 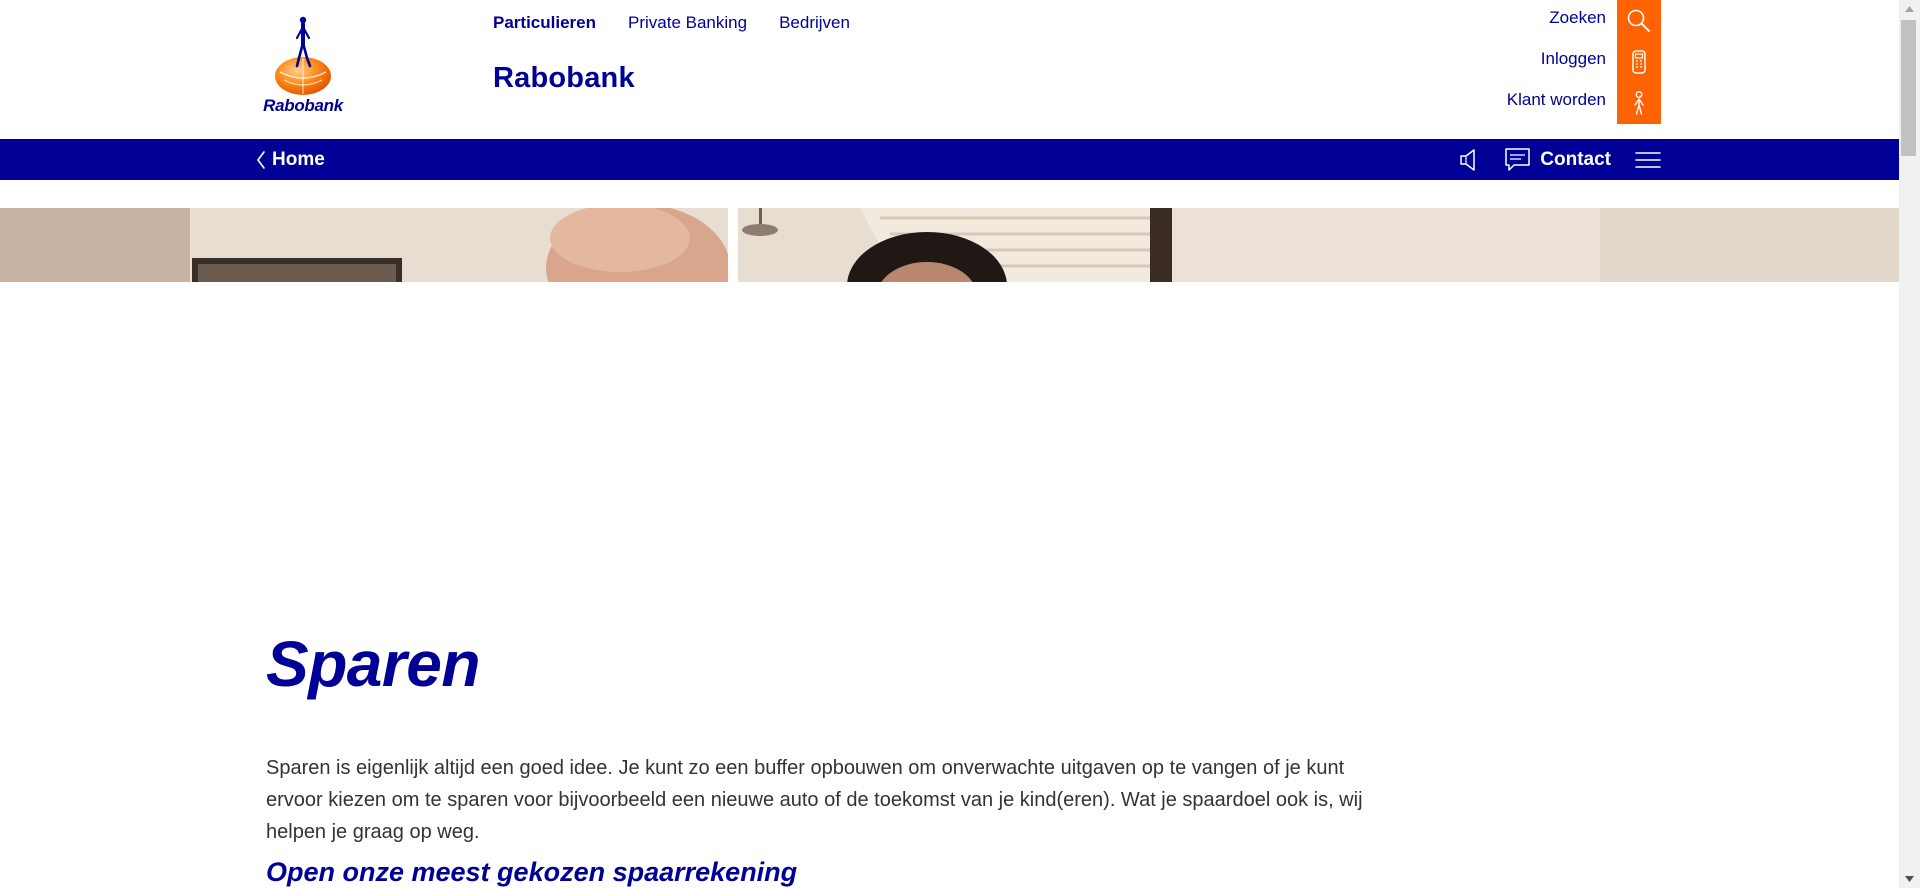 What do you see at coordinates (303, 55) in the screenshot?
I see `rabobank-logo-icon` at bounding box center [303, 55].